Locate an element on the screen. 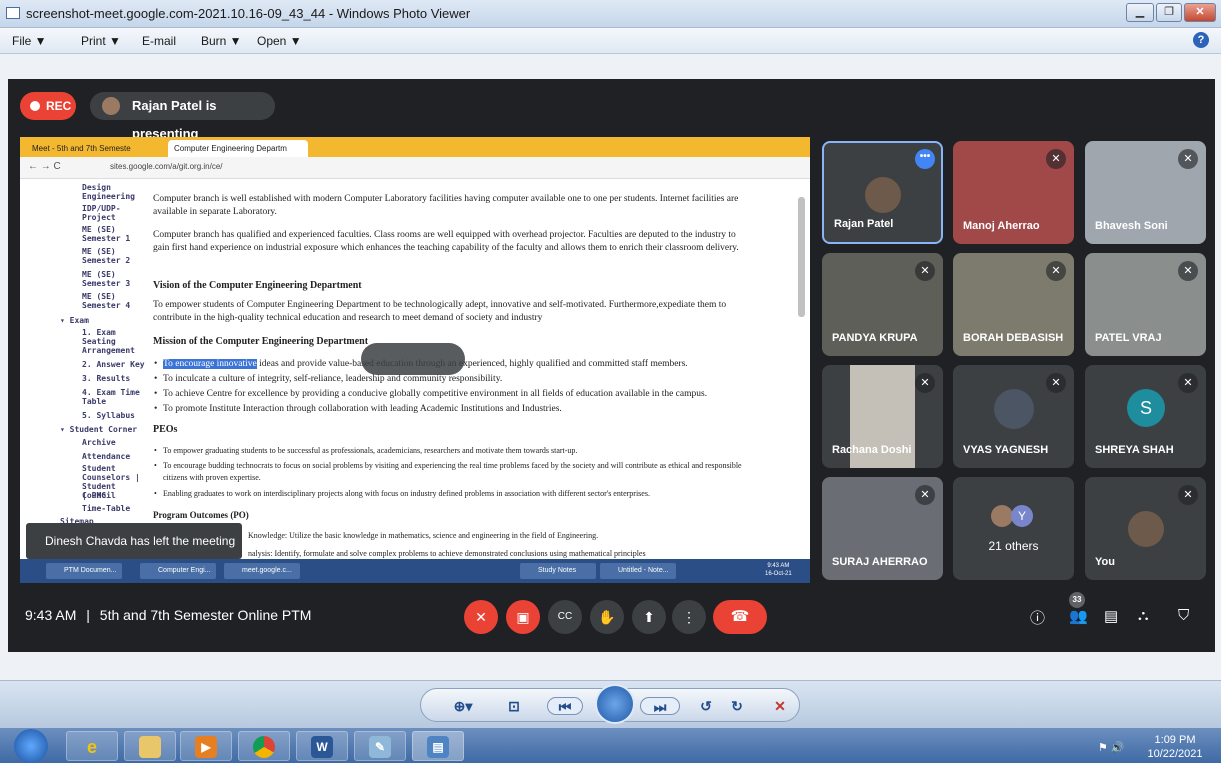 The height and width of the screenshot is (763, 1221). menu-print: Print ▼ is located at coordinates (101, 41).